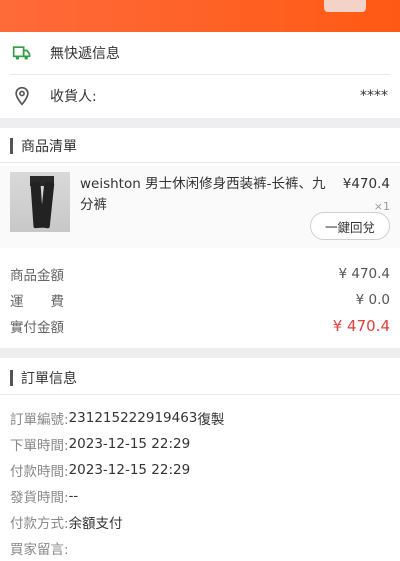  Describe the element at coordinates (49, 147) in the screenshot. I see `product-section-label: 商品清單` at that location.